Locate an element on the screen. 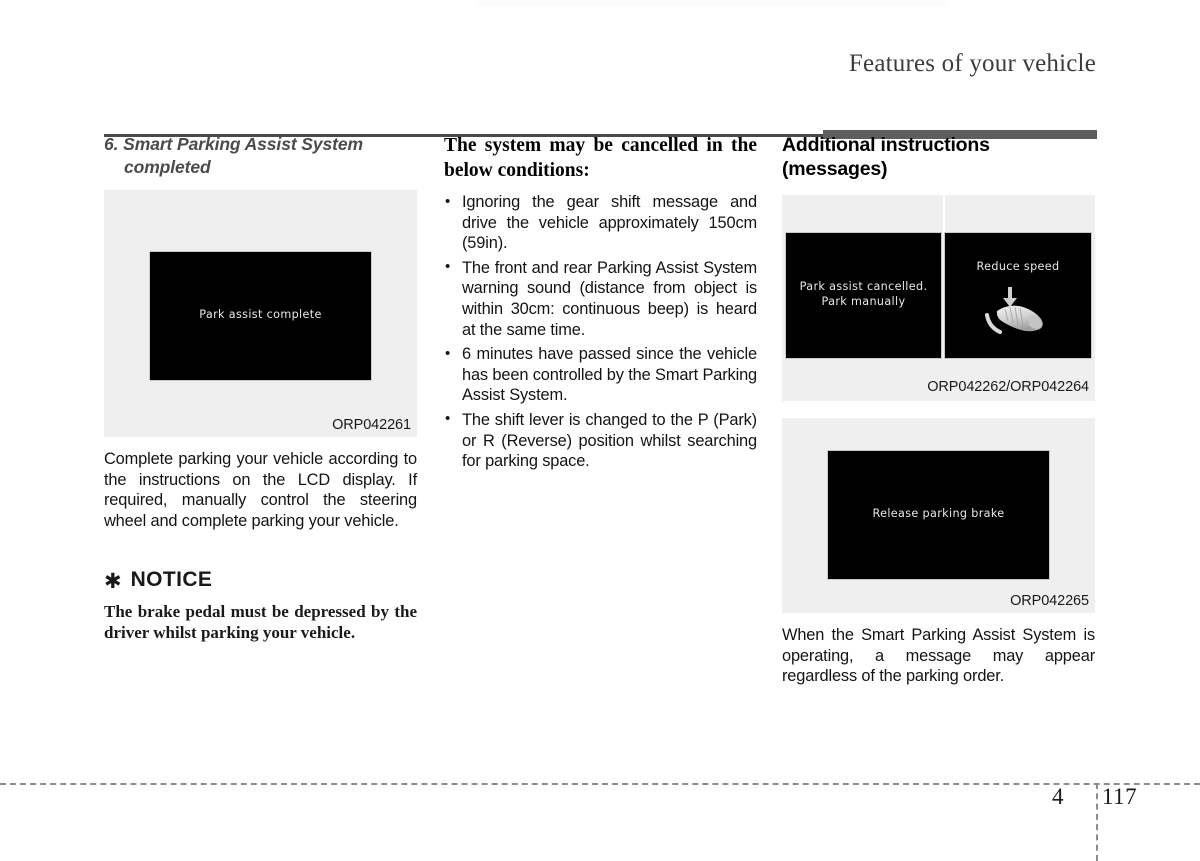 The width and height of the screenshot is (1200, 861). lcd-screen: Park assist complete is located at coordinates (260, 316).